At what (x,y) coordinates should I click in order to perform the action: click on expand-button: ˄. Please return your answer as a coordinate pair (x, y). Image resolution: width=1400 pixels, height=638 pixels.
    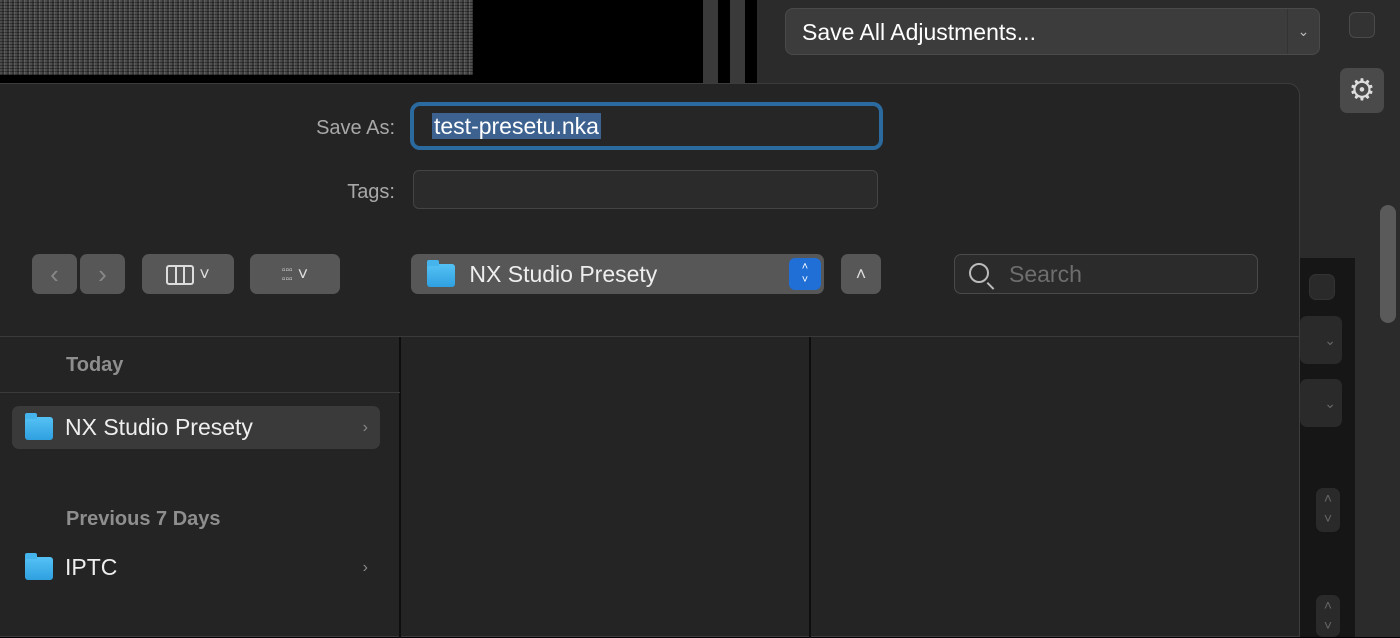
    Looking at the image, I should click on (861, 274).